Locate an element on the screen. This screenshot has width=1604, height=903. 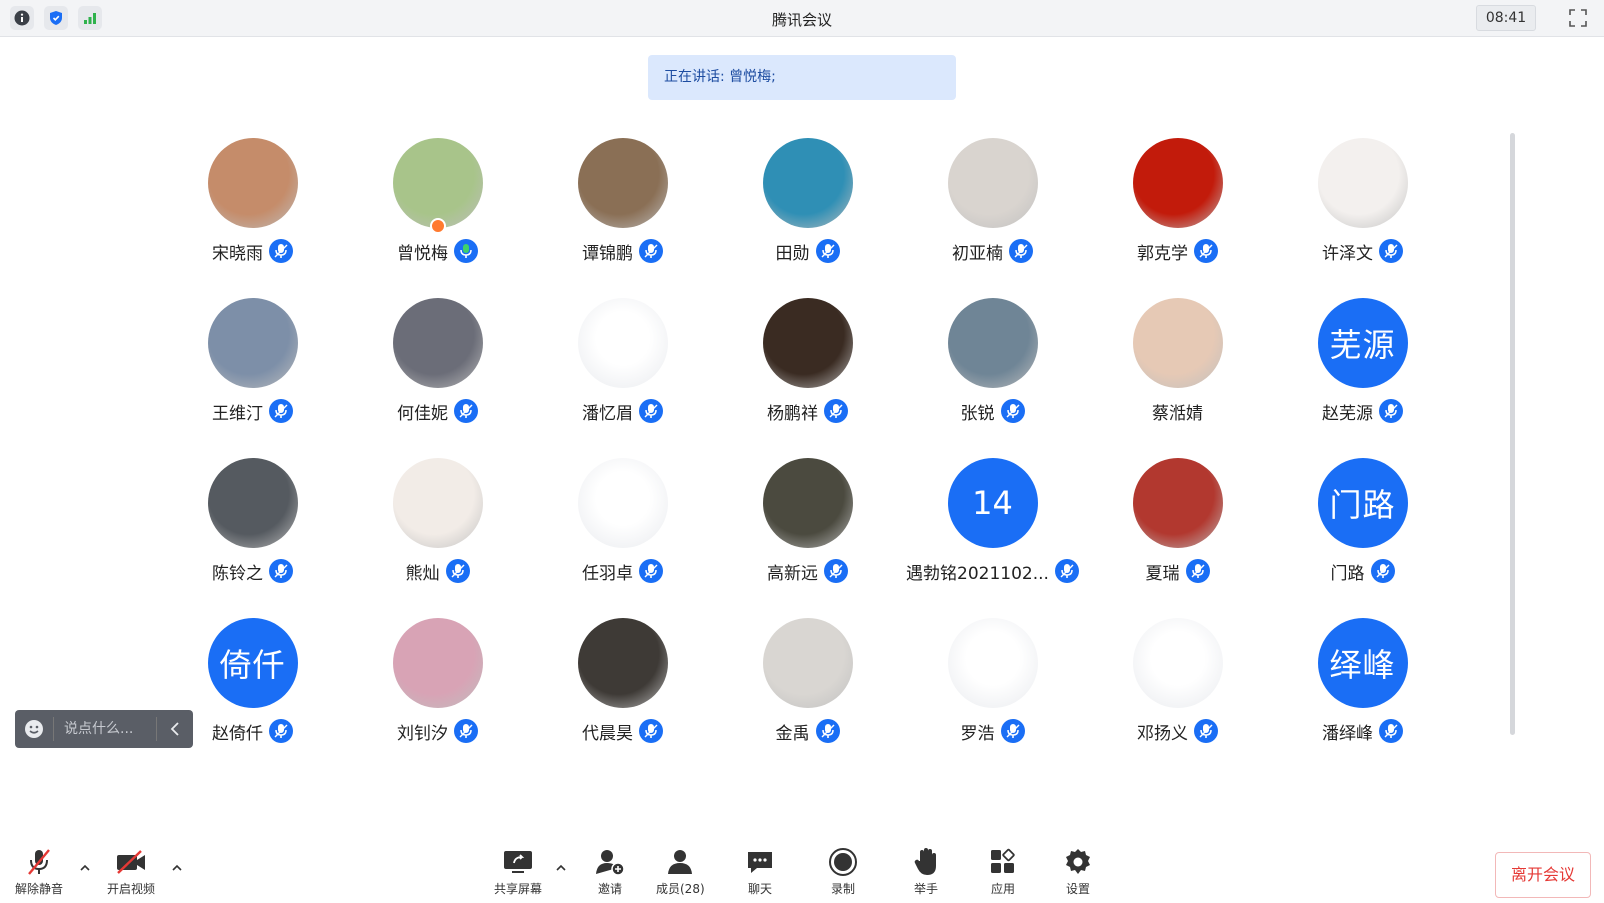
participant-name: 蔡湉婧 is located at coordinates (1177, 413).